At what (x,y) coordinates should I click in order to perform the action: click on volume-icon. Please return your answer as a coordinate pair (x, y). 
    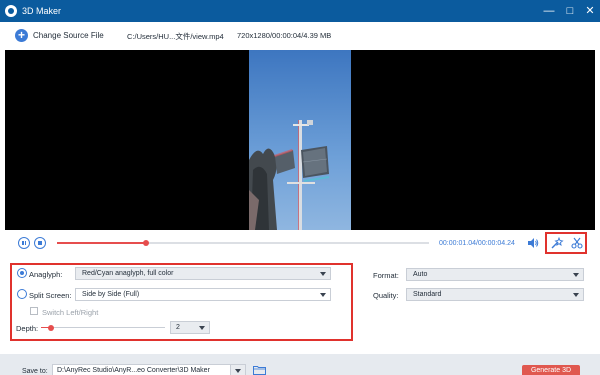
    Looking at the image, I should click on (533, 243).